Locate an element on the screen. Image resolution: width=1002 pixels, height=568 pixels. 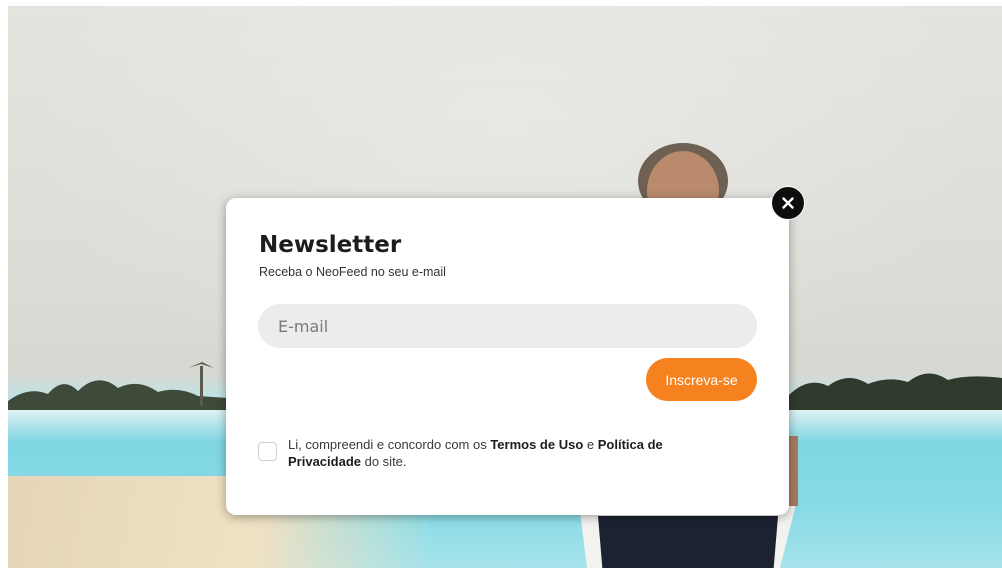
consent-text-middle: e is located at coordinates (590, 444).